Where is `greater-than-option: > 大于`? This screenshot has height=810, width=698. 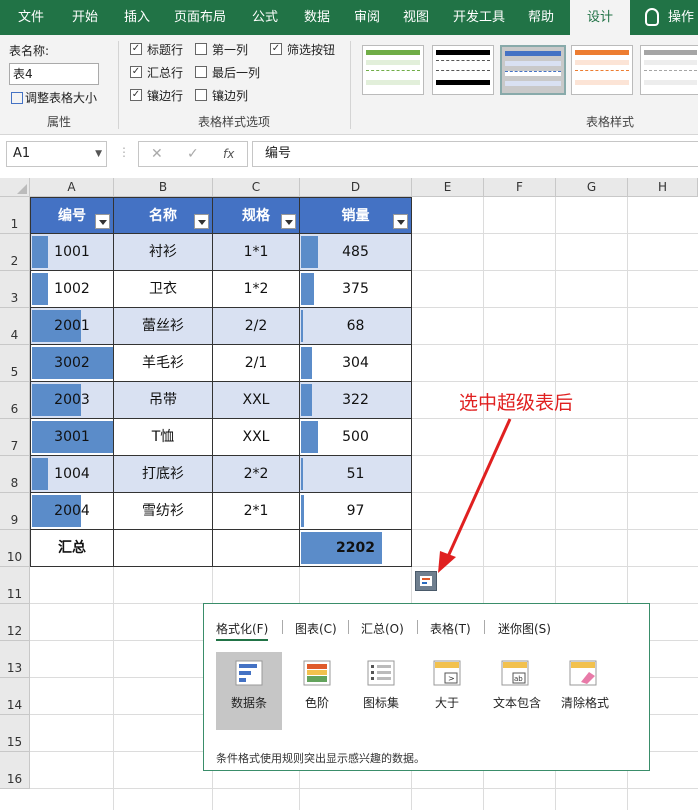
greater-than-option: > 大于 is located at coordinates (447, 691).